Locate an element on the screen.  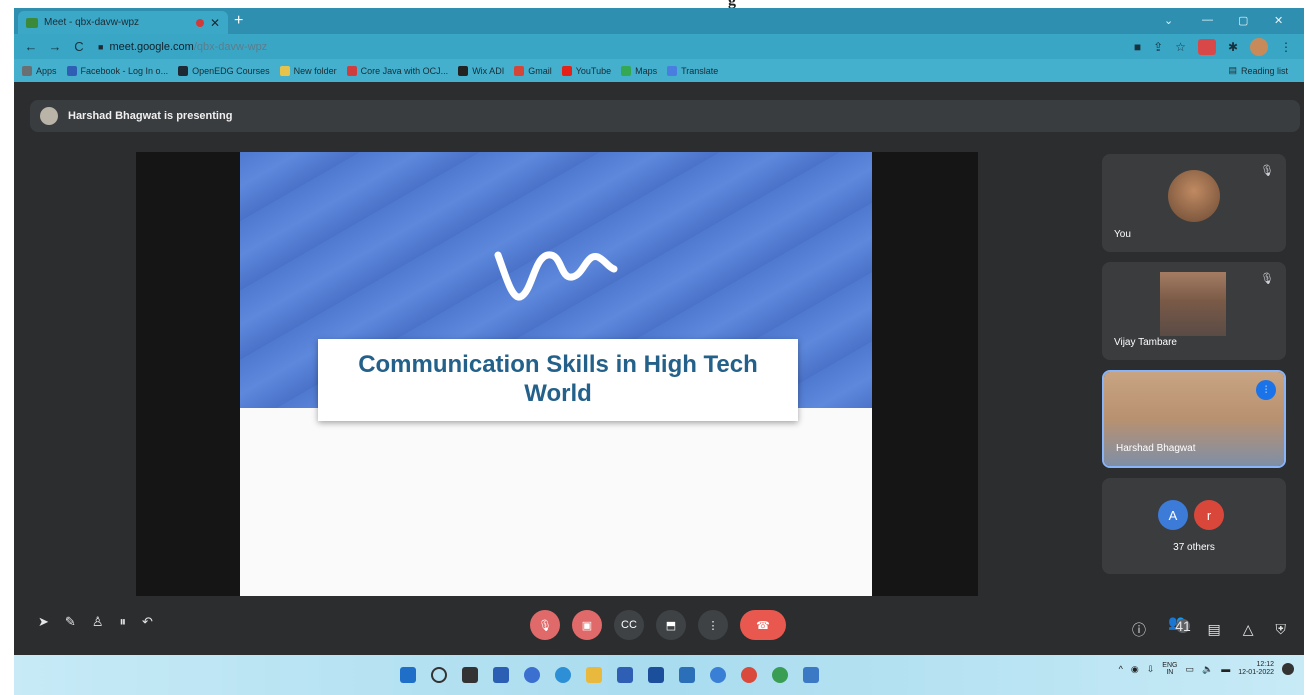
bookmark-openedg: OpenEDG Courses is located at coordinates (224, 70).